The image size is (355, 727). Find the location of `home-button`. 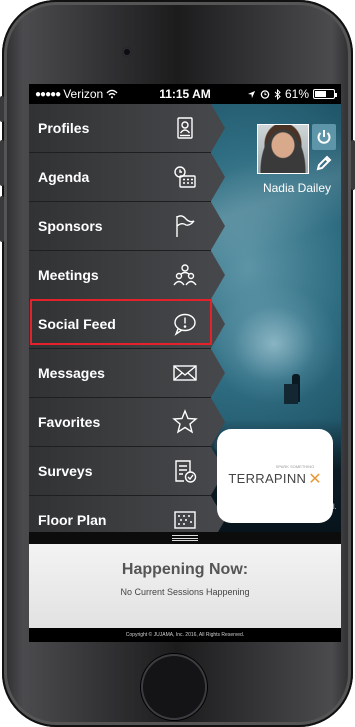

home-button is located at coordinates (174, 687).